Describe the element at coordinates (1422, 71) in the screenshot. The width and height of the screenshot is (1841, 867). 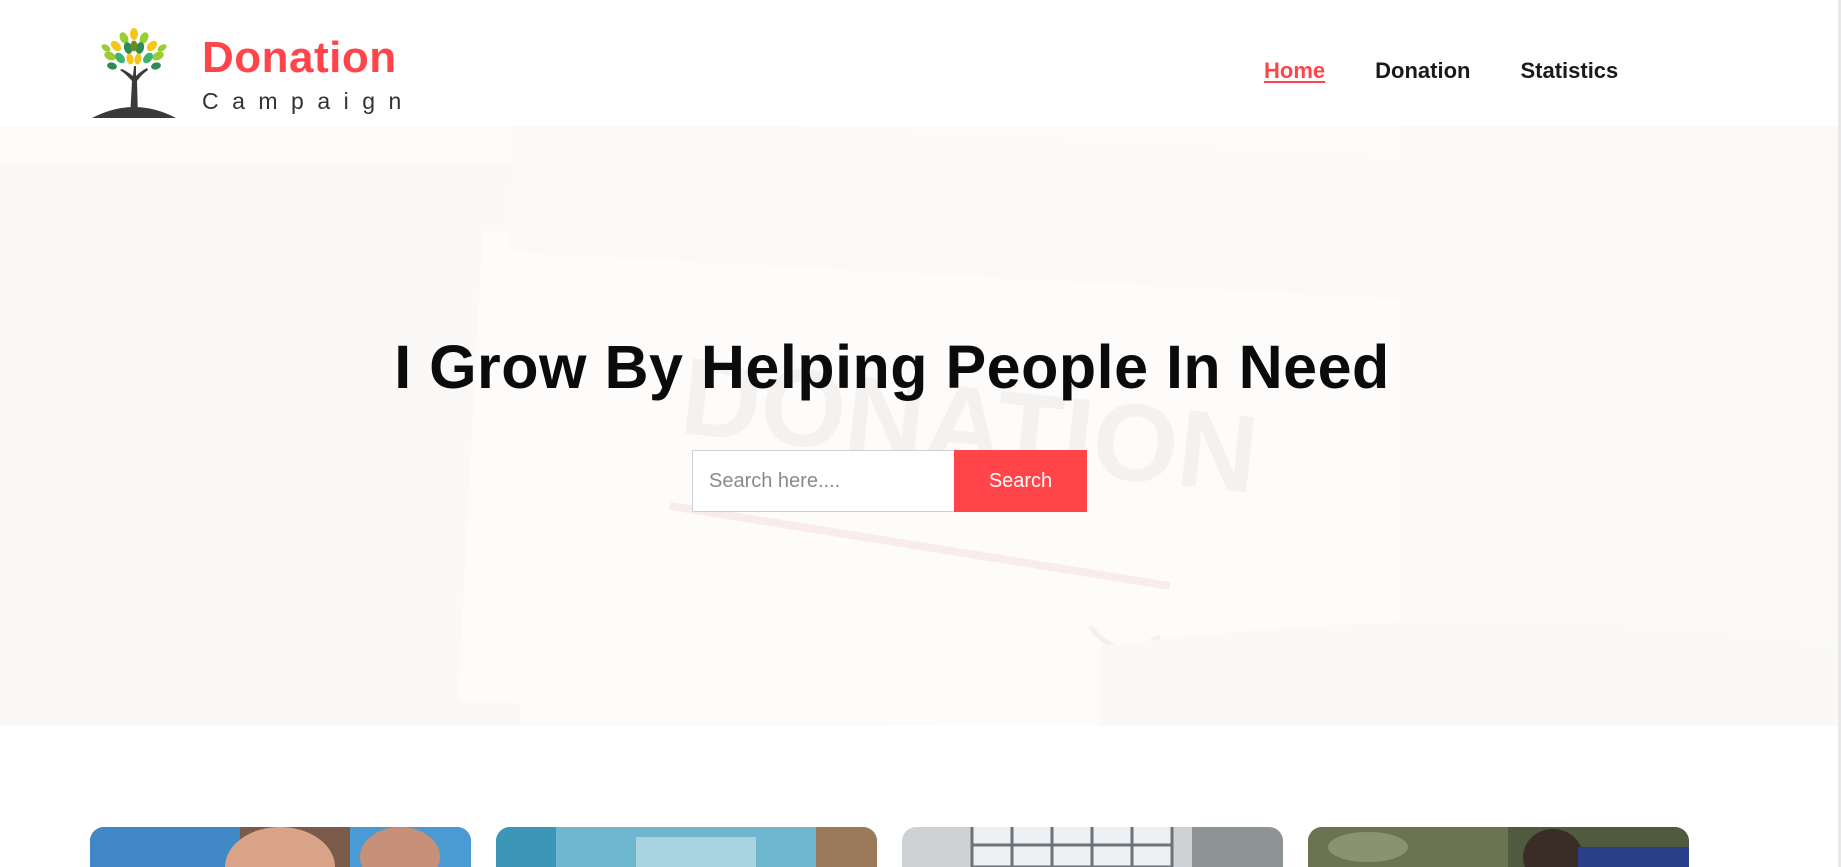
I see `nav-item-donation: Donation` at that location.